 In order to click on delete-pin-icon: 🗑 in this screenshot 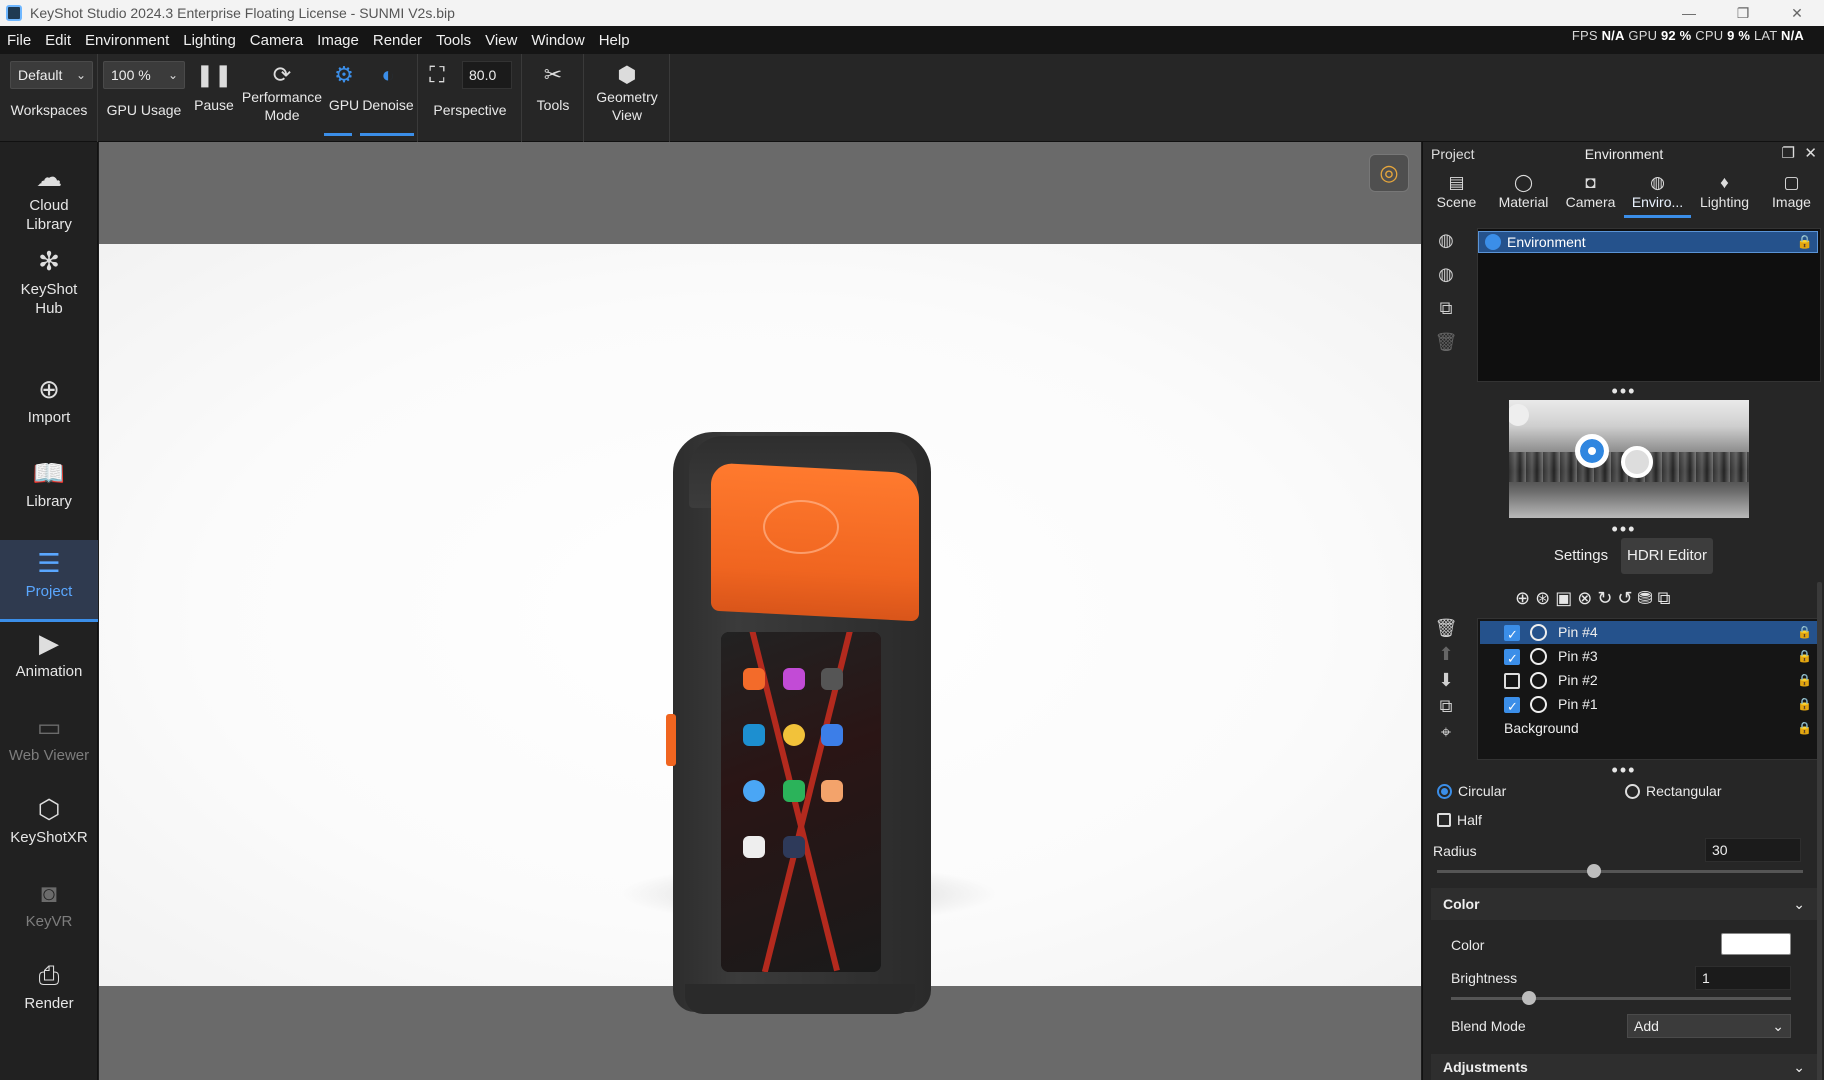, I will do `click(1446, 628)`.